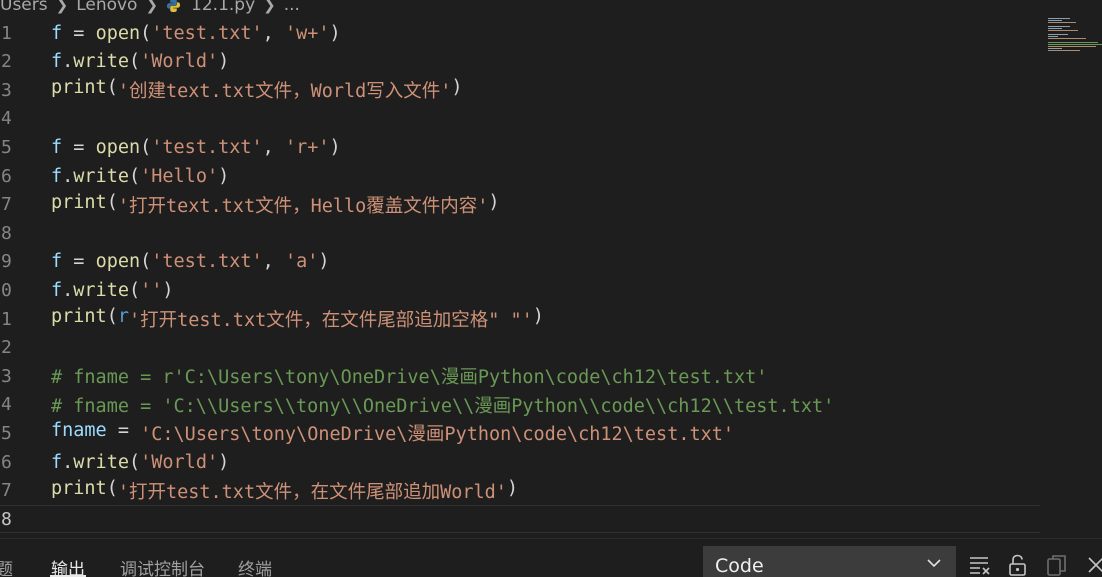 This screenshot has height=577, width=1102. What do you see at coordinates (1057, 565) in the screenshot?
I see `copy-icon` at bounding box center [1057, 565].